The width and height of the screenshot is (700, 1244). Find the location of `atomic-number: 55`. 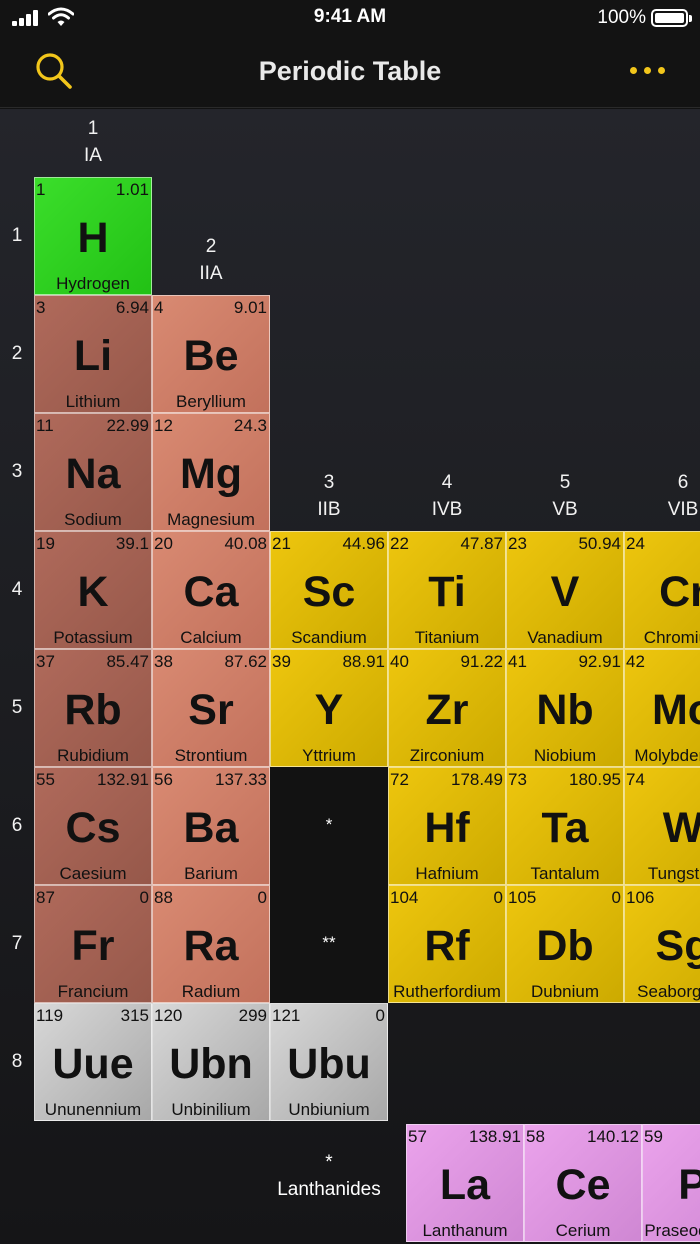

atomic-number: 55 is located at coordinates (45, 779).